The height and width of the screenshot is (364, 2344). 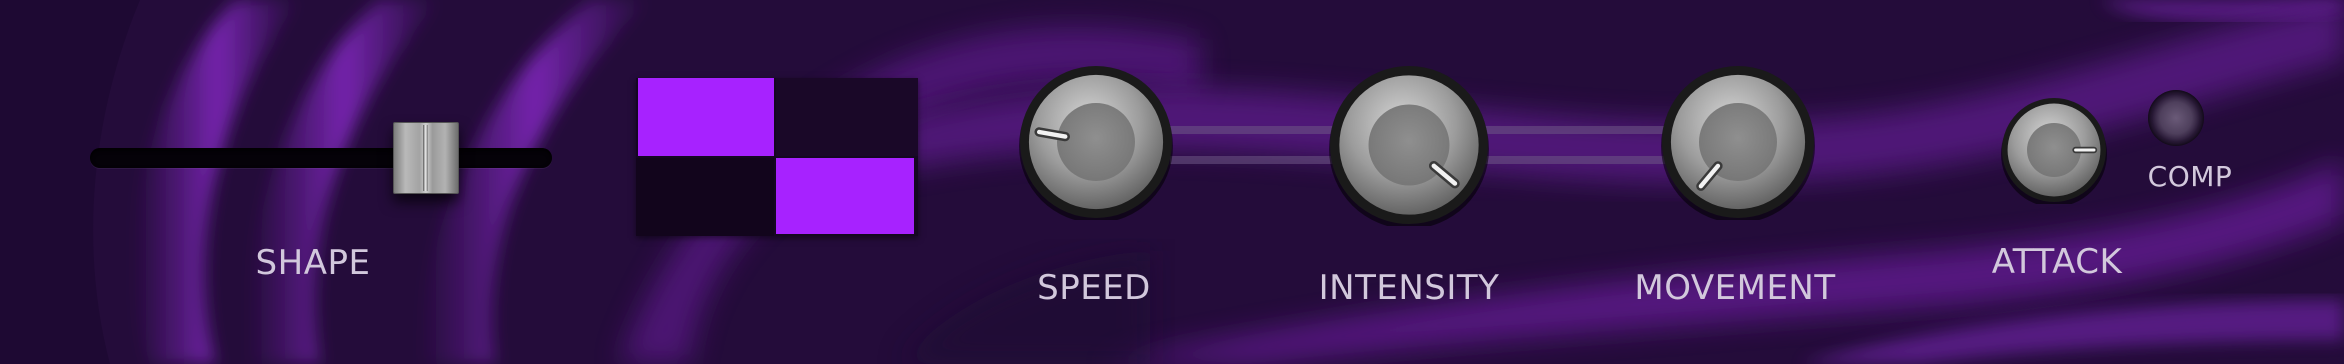 I want to click on intensity-knob, so click(x=1409, y=145).